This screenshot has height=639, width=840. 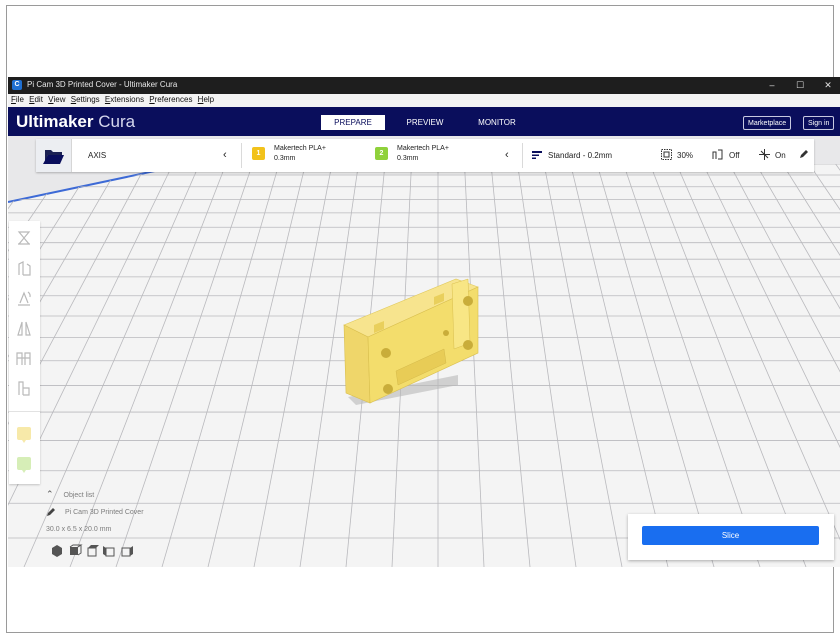 I want to click on tab-monitor: MONITOR, so click(x=497, y=122).